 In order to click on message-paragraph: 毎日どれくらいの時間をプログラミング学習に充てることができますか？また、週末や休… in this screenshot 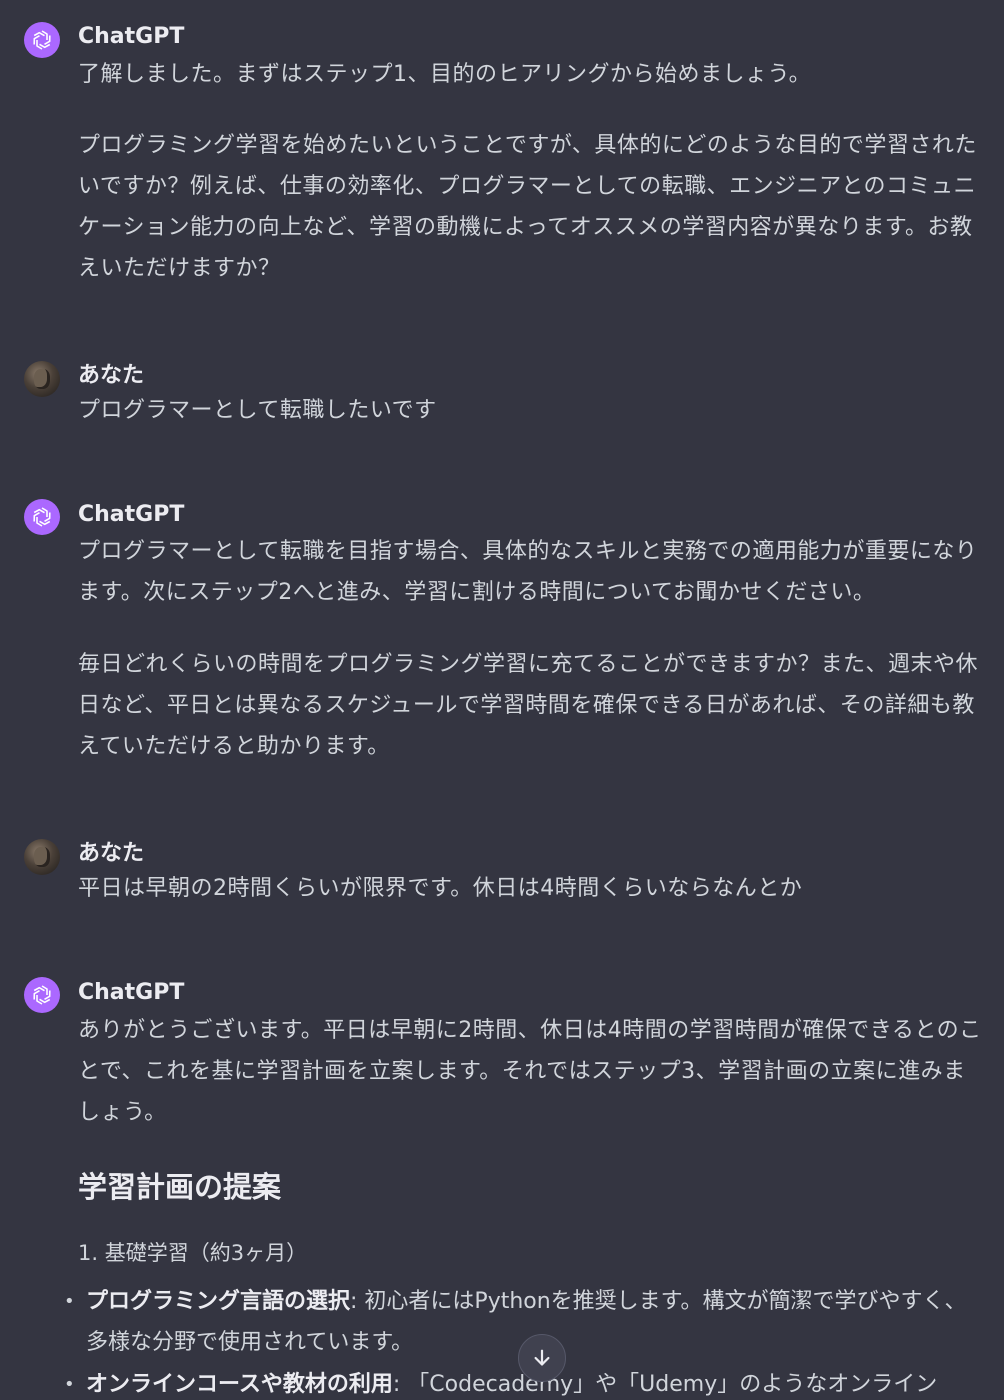, I will do `click(528, 705)`.